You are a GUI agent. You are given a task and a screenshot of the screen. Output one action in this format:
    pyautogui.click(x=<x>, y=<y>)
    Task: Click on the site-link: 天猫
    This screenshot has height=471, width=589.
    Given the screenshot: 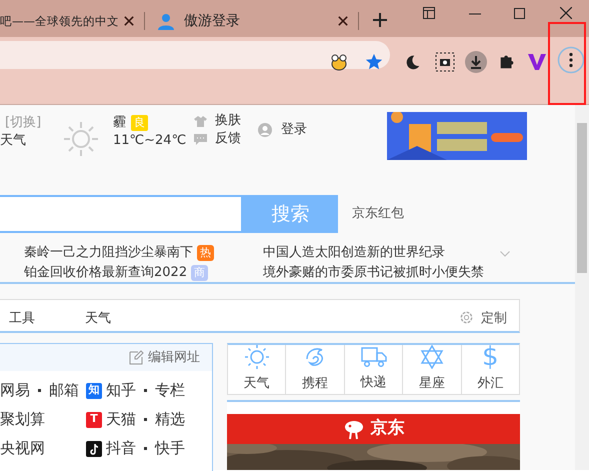 What is the action you would take?
    pyautogui.click(x=121, y=419)
    